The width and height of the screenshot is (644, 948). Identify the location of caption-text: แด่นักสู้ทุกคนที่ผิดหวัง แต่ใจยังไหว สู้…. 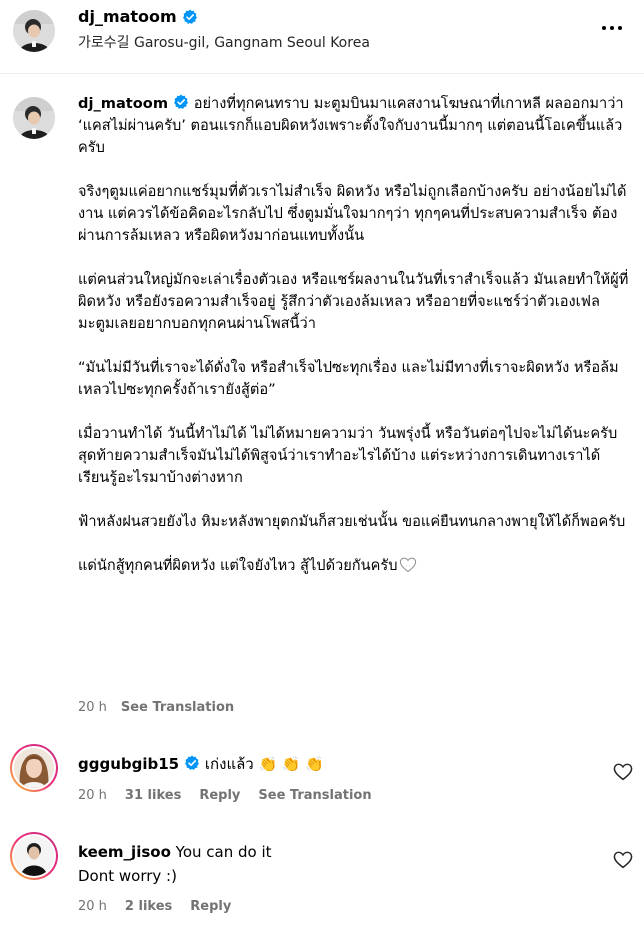
(238, 565).